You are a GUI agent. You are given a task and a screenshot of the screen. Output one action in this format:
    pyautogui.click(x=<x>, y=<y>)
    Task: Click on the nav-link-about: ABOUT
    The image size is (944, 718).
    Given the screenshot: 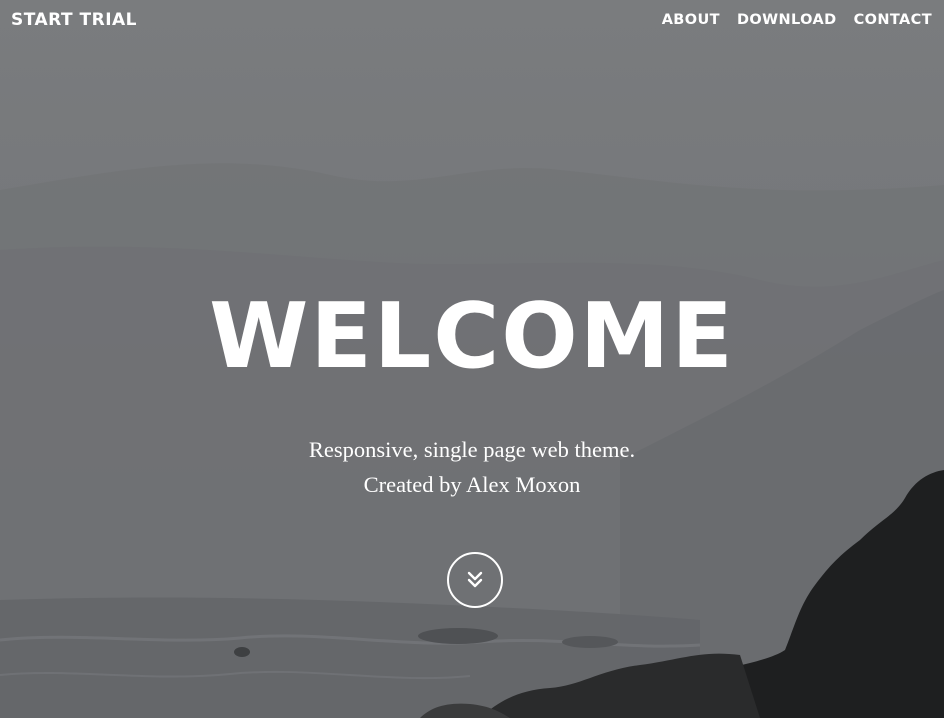 What is the action you would take?
    pyautogui.click(x=691, y=20)
    